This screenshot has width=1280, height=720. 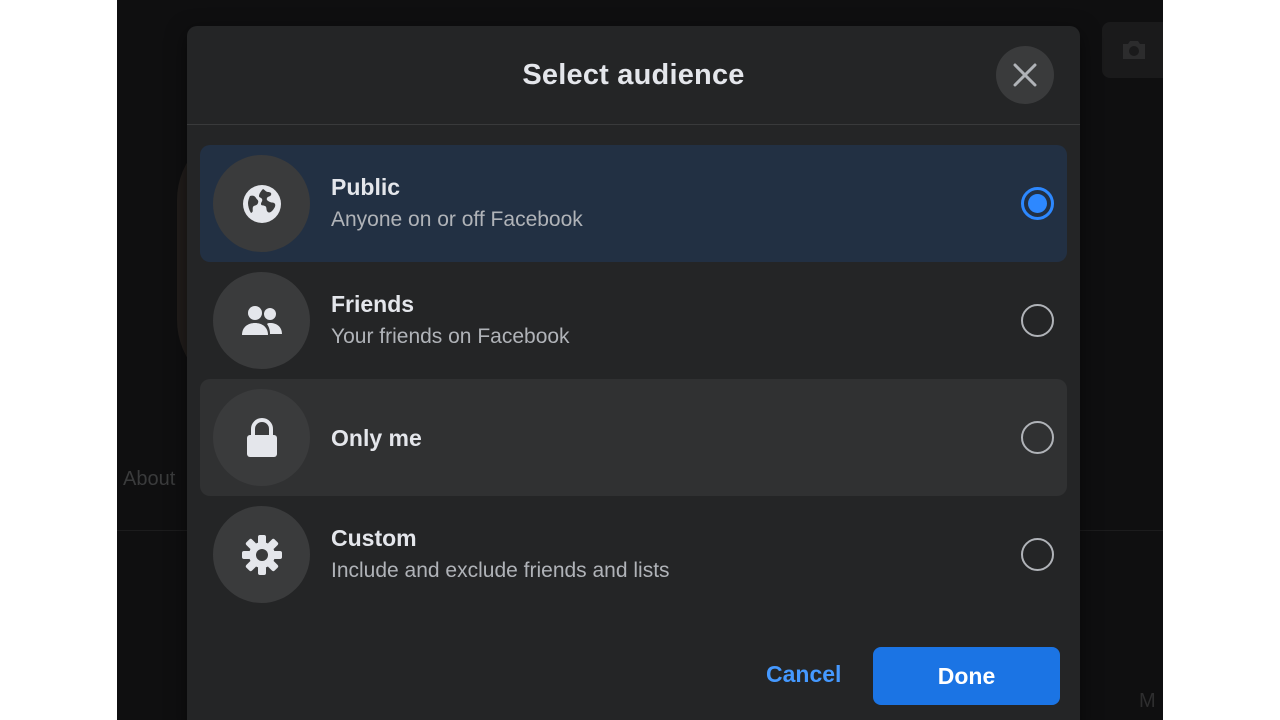 I want to click on option-friends: Friends Your friends on Facebook, so click(x=633, y=320).